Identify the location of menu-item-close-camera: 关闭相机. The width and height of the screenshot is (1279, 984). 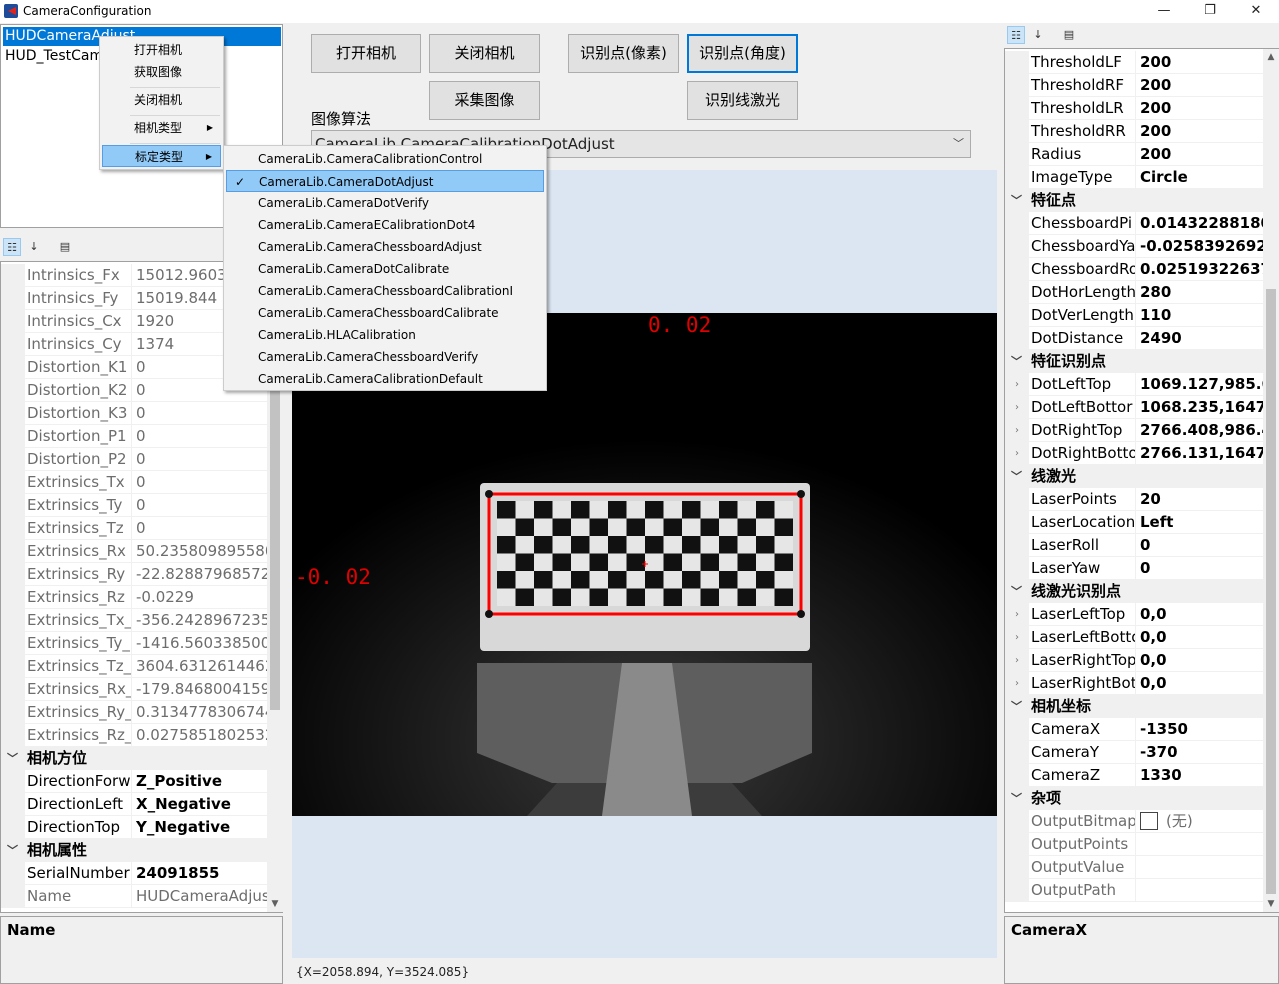
(161, 100).